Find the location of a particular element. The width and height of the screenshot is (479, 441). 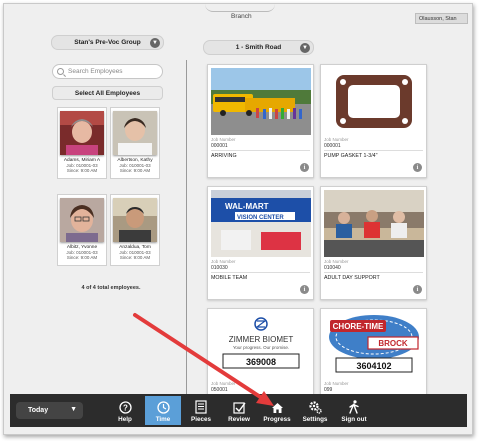

checkbox-icon is located at coordinates (239, 407).